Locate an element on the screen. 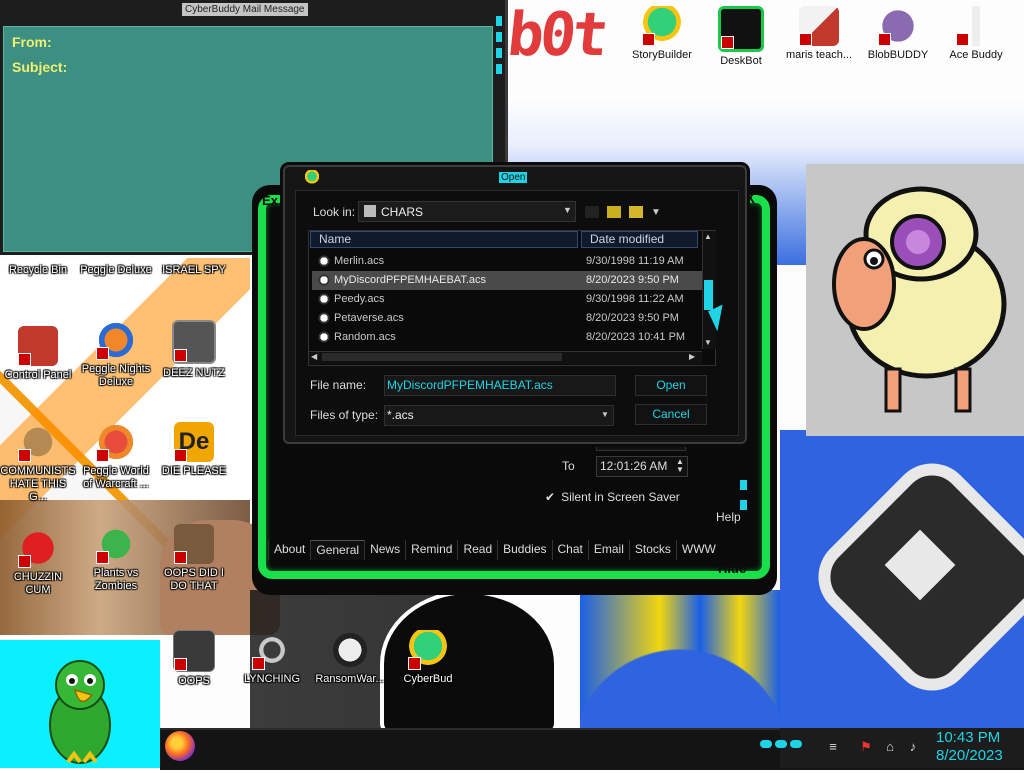 The height and width of the screenshot is (773, 1024). scroll-up-icon: ▲ is located at coordinates (708, 236).